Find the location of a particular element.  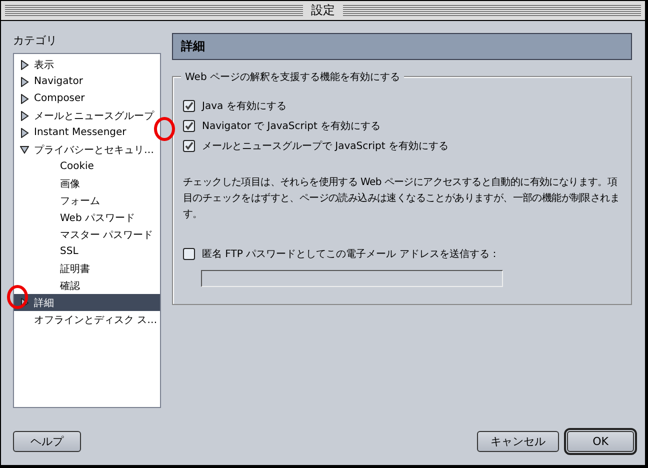

checkbox-label: 匿名 FTP パスワードとしてこの電子メール アドレスを送信する： is located at coordinates (351, 254).